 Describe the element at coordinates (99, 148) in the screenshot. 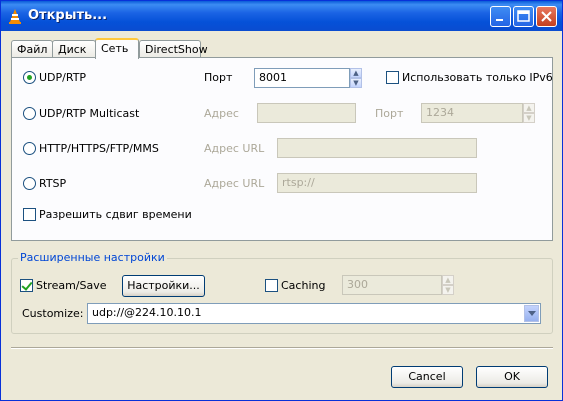

I see `http-label: HTTP/HTTPS/FTP/MMS` at that location.